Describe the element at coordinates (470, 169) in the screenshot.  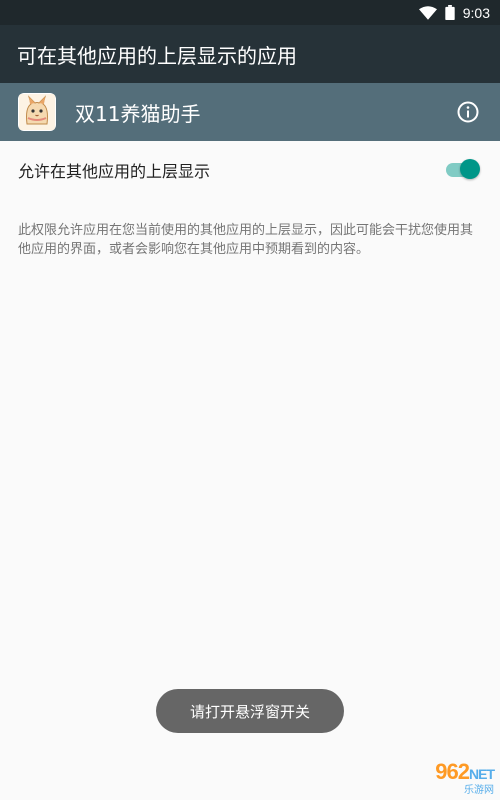
I see `switch-thumb` at that location.